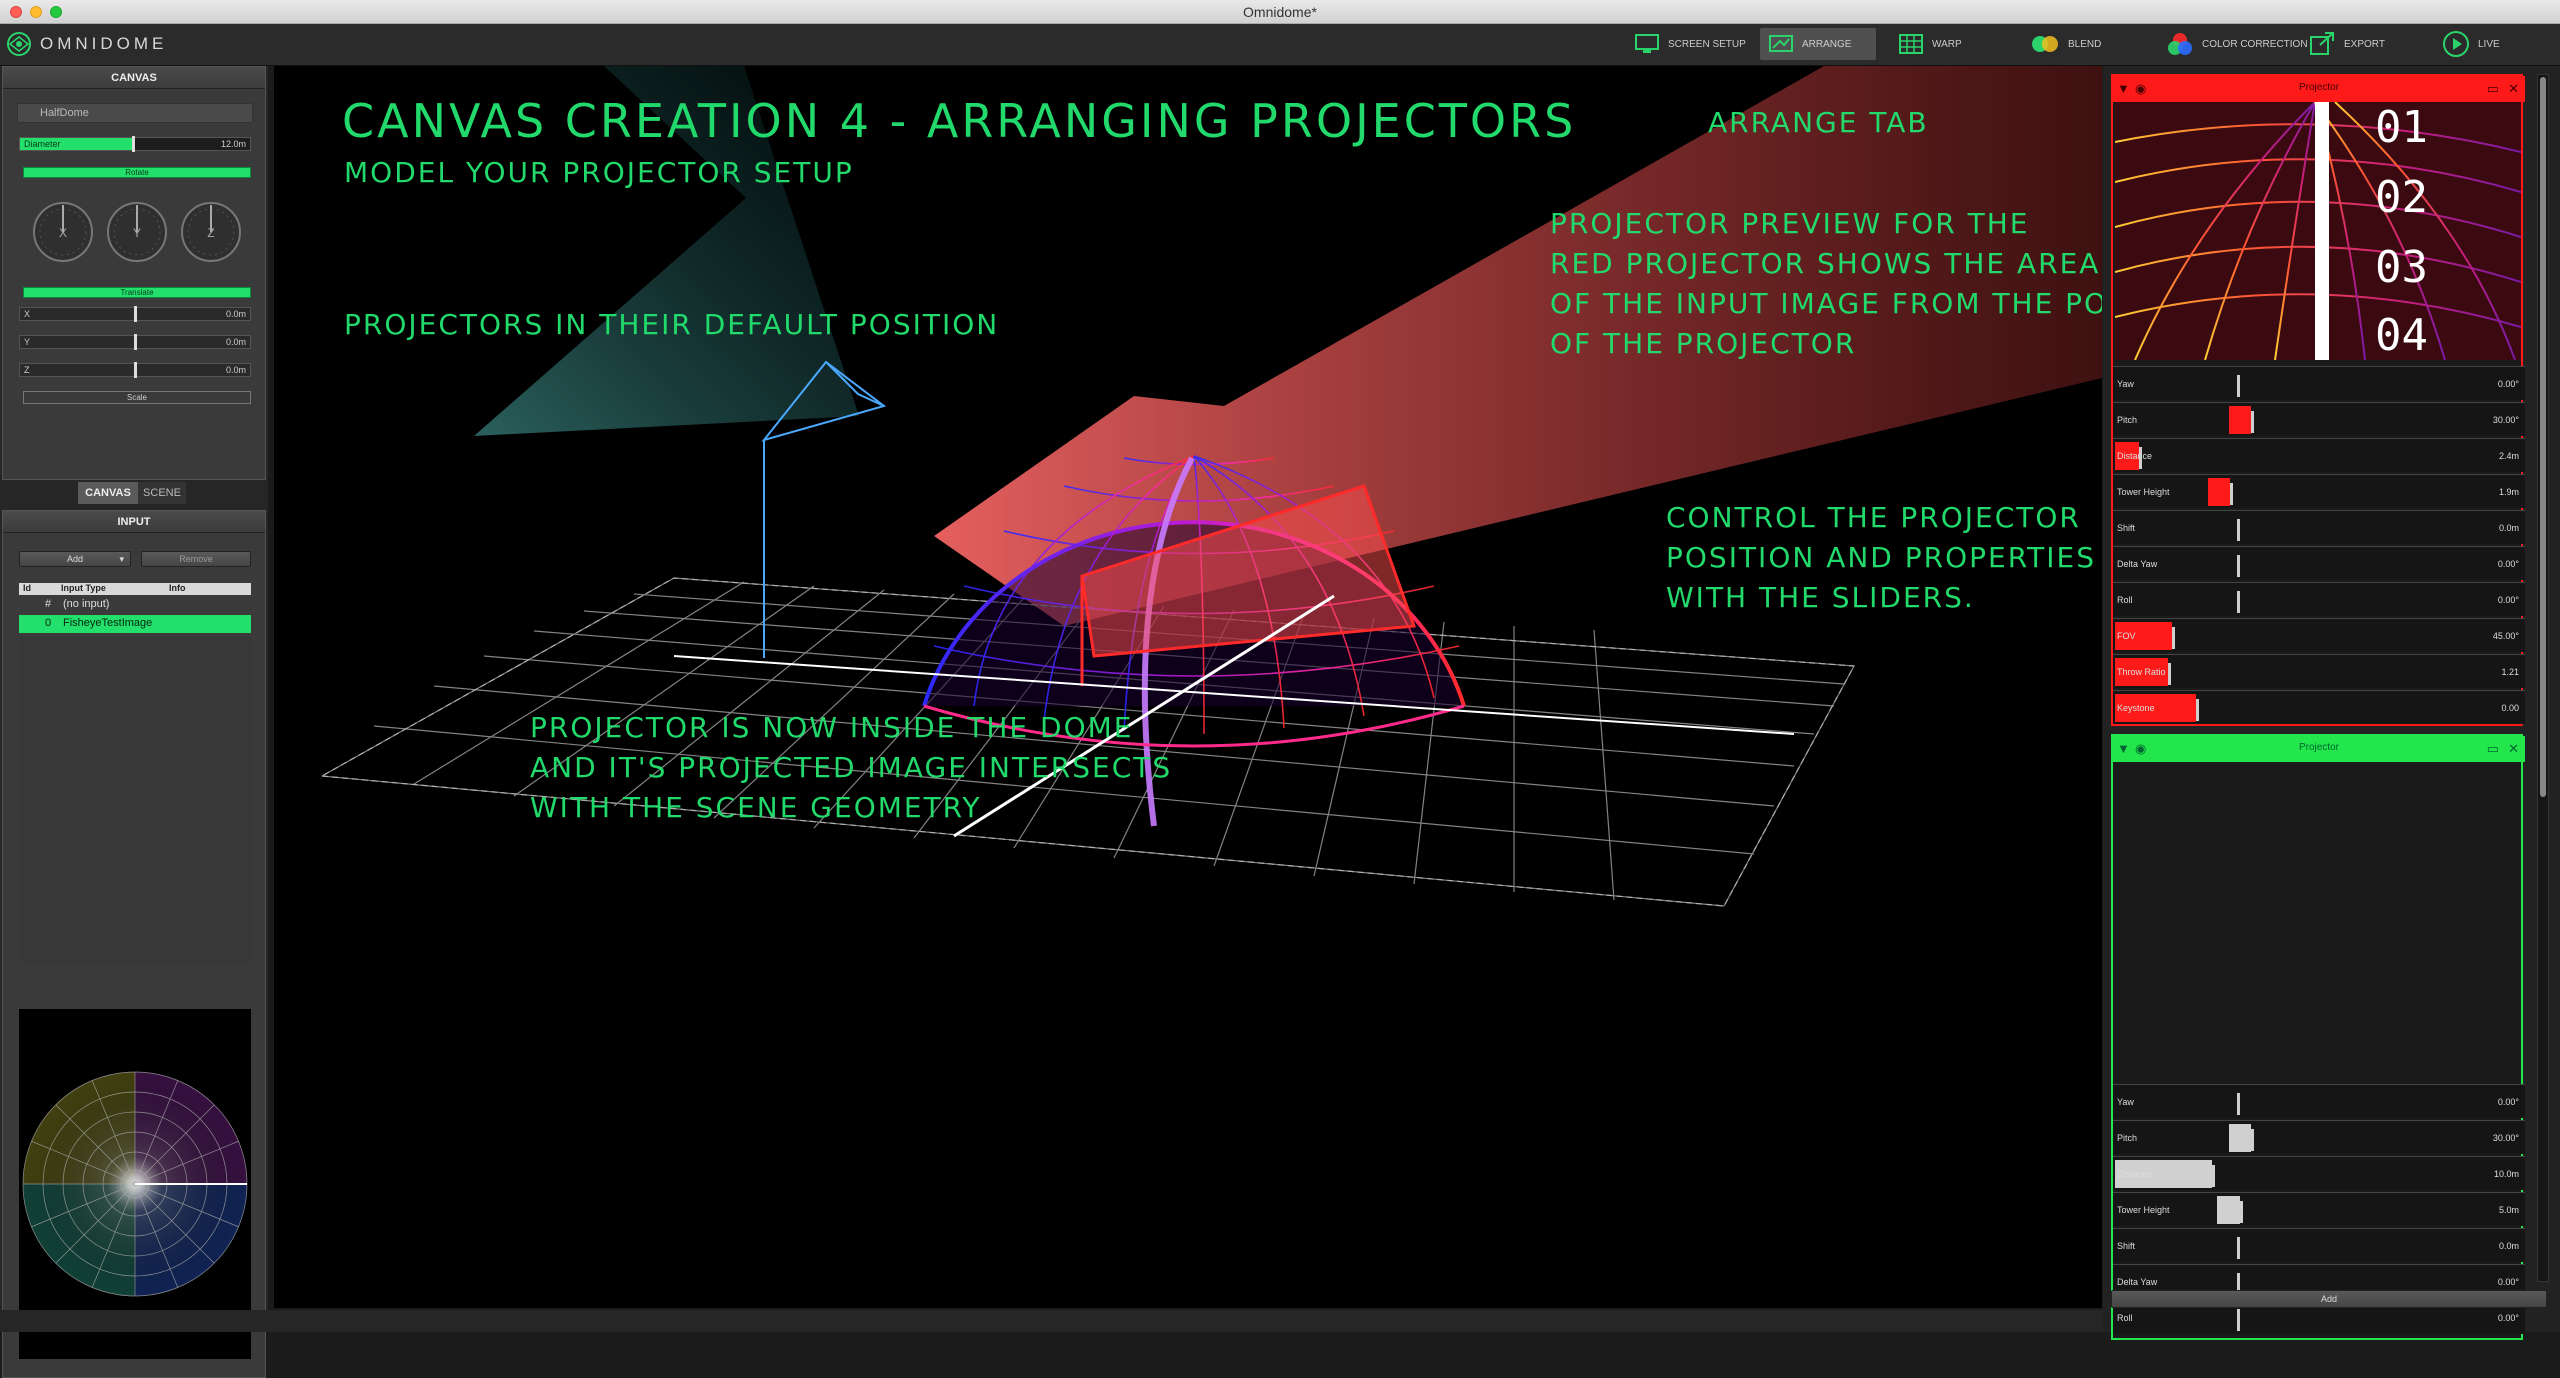 The width and height of the screenshot is (2560, 1378). What do you see at coordinates (2319, 1209) in the screenshot?
I see `param-slider-tower-height: Tower Height 5.0m` at bounding box center [2319, 1209].